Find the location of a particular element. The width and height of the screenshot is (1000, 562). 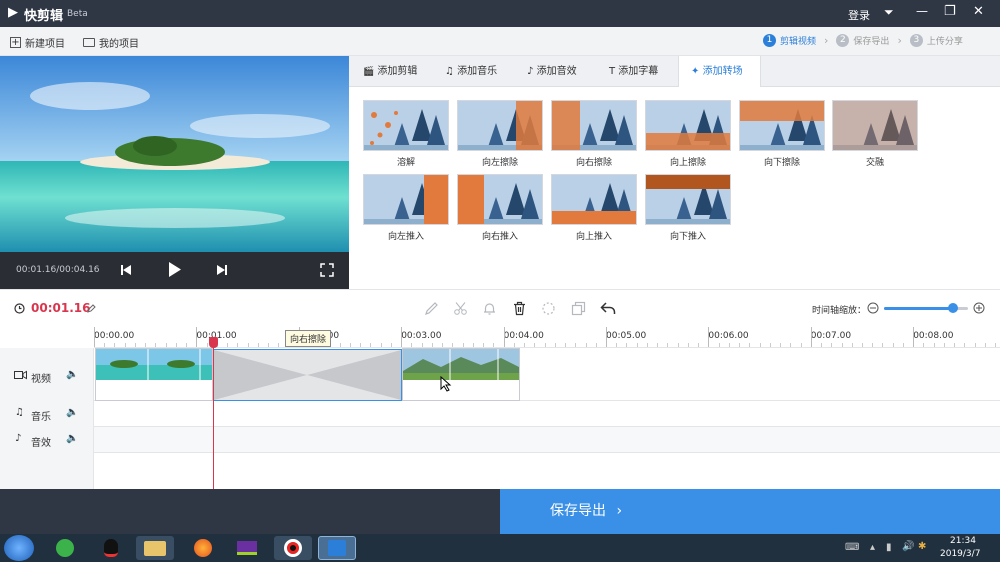

taskbar-app-browser-icon is located at coordinates (65, 548).